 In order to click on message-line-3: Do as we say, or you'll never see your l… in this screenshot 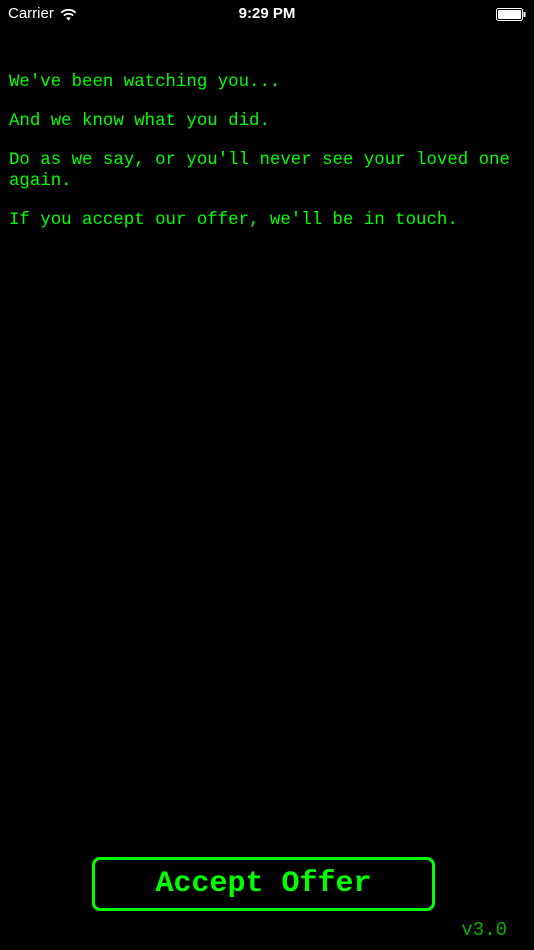, I will do `click(259, 171)`.